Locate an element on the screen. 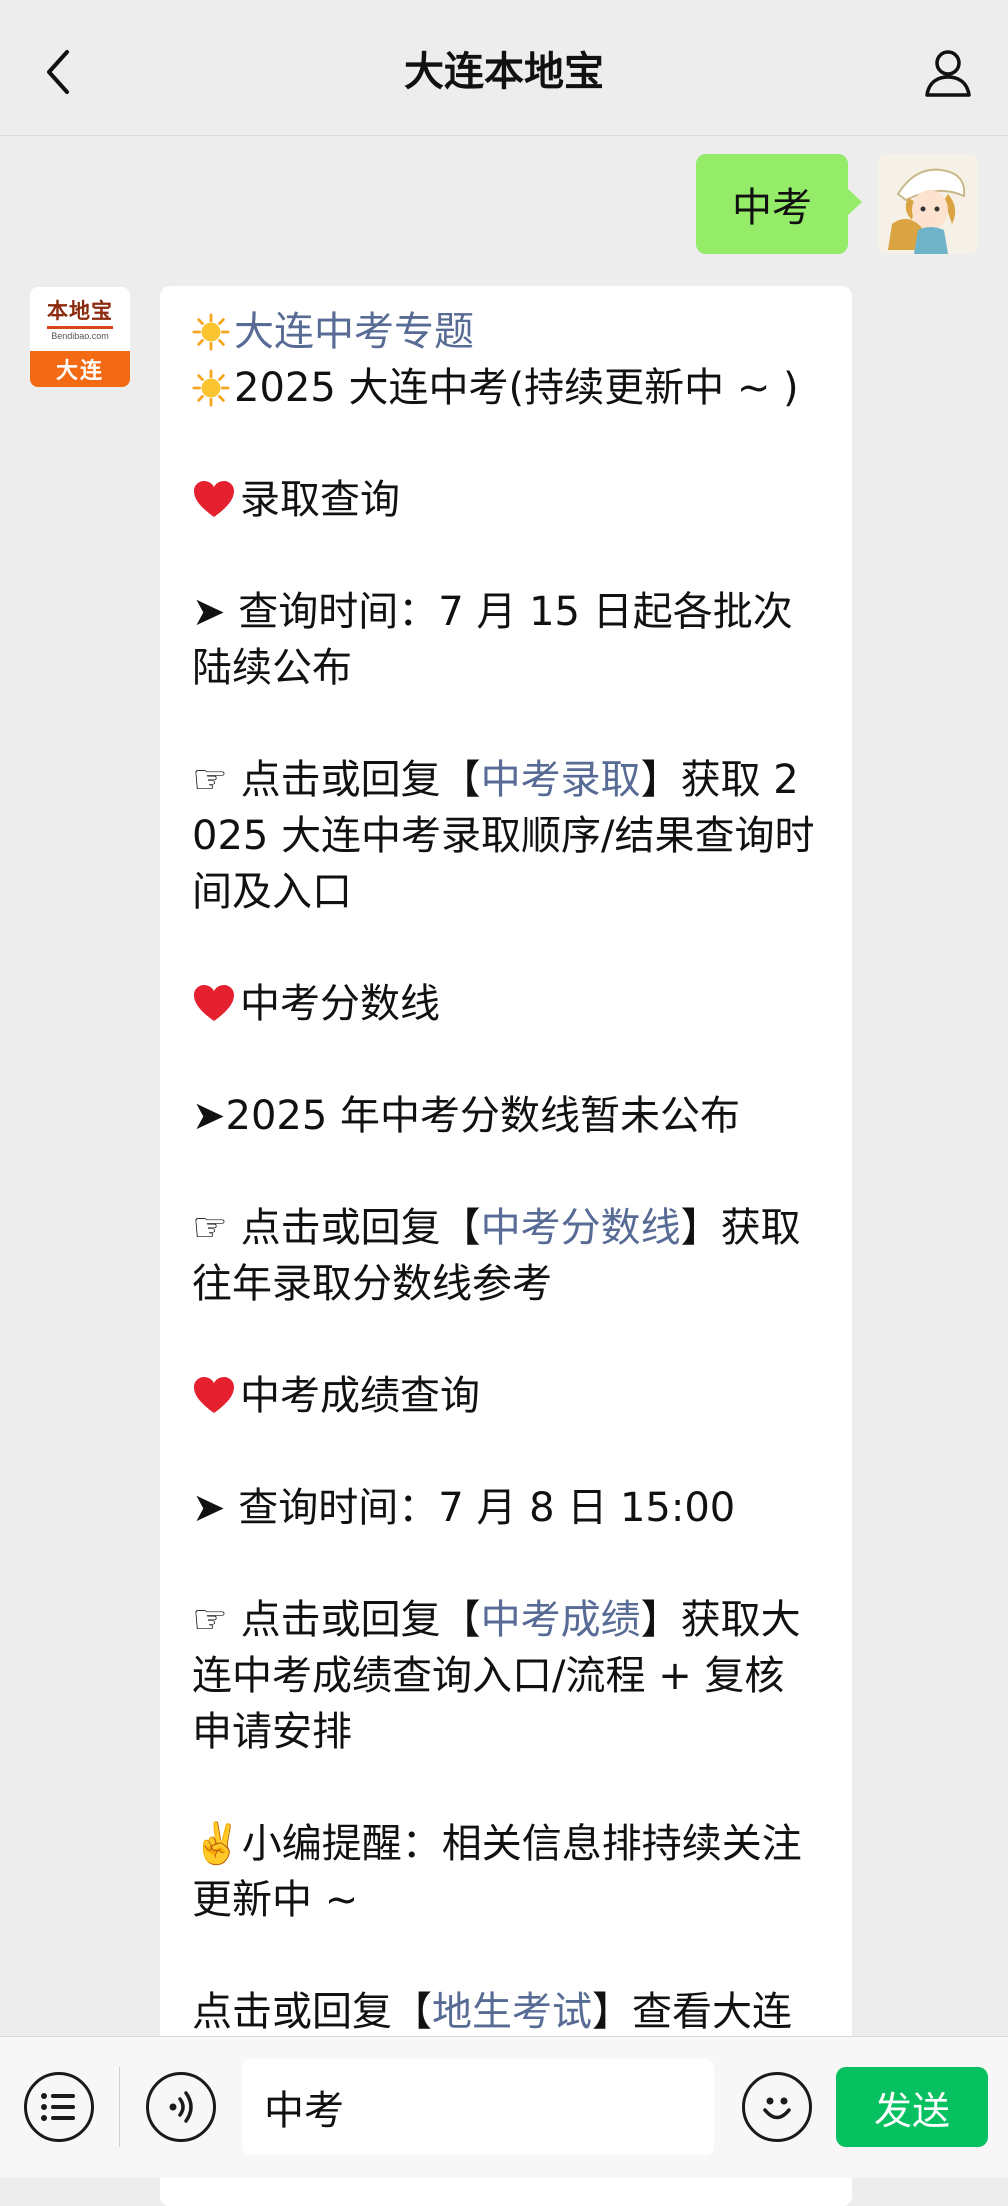 This screenshot has height=2206, width=1008. results-reply-line: ☞ 点击或回复【中考成绩】获取大连中考成绩查询入口/流程 + 复核申请安排 is located at coordinates (506, 1676).